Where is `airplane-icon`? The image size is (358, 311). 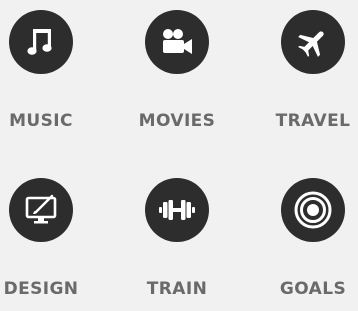 airplane-icon is located at coordinates (311, 44).